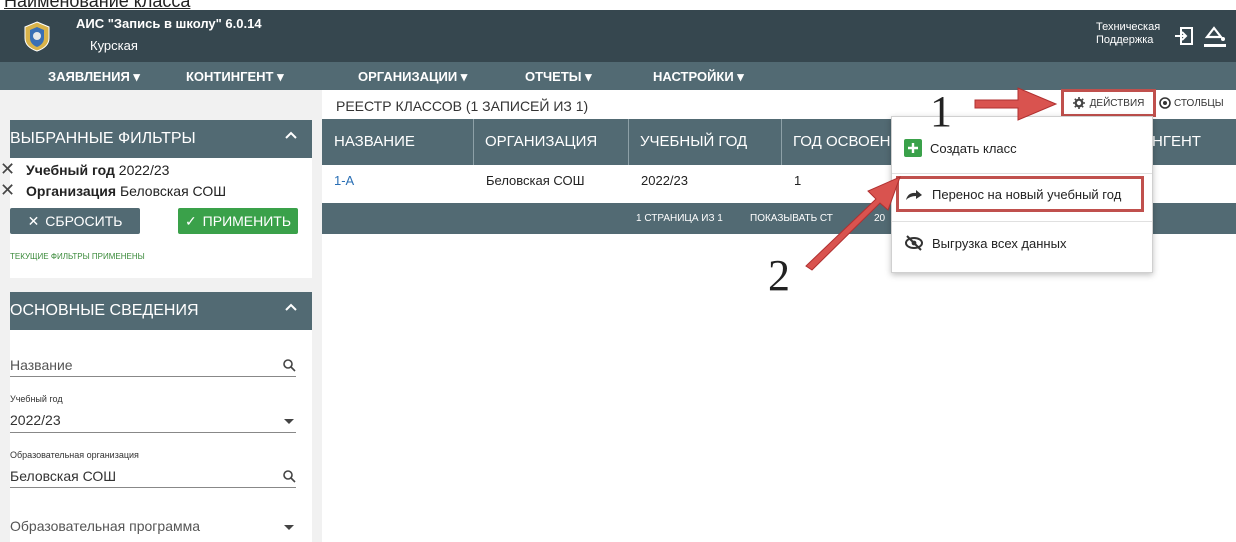  I want to click on step-marker-1: 1, so click(941, 111).